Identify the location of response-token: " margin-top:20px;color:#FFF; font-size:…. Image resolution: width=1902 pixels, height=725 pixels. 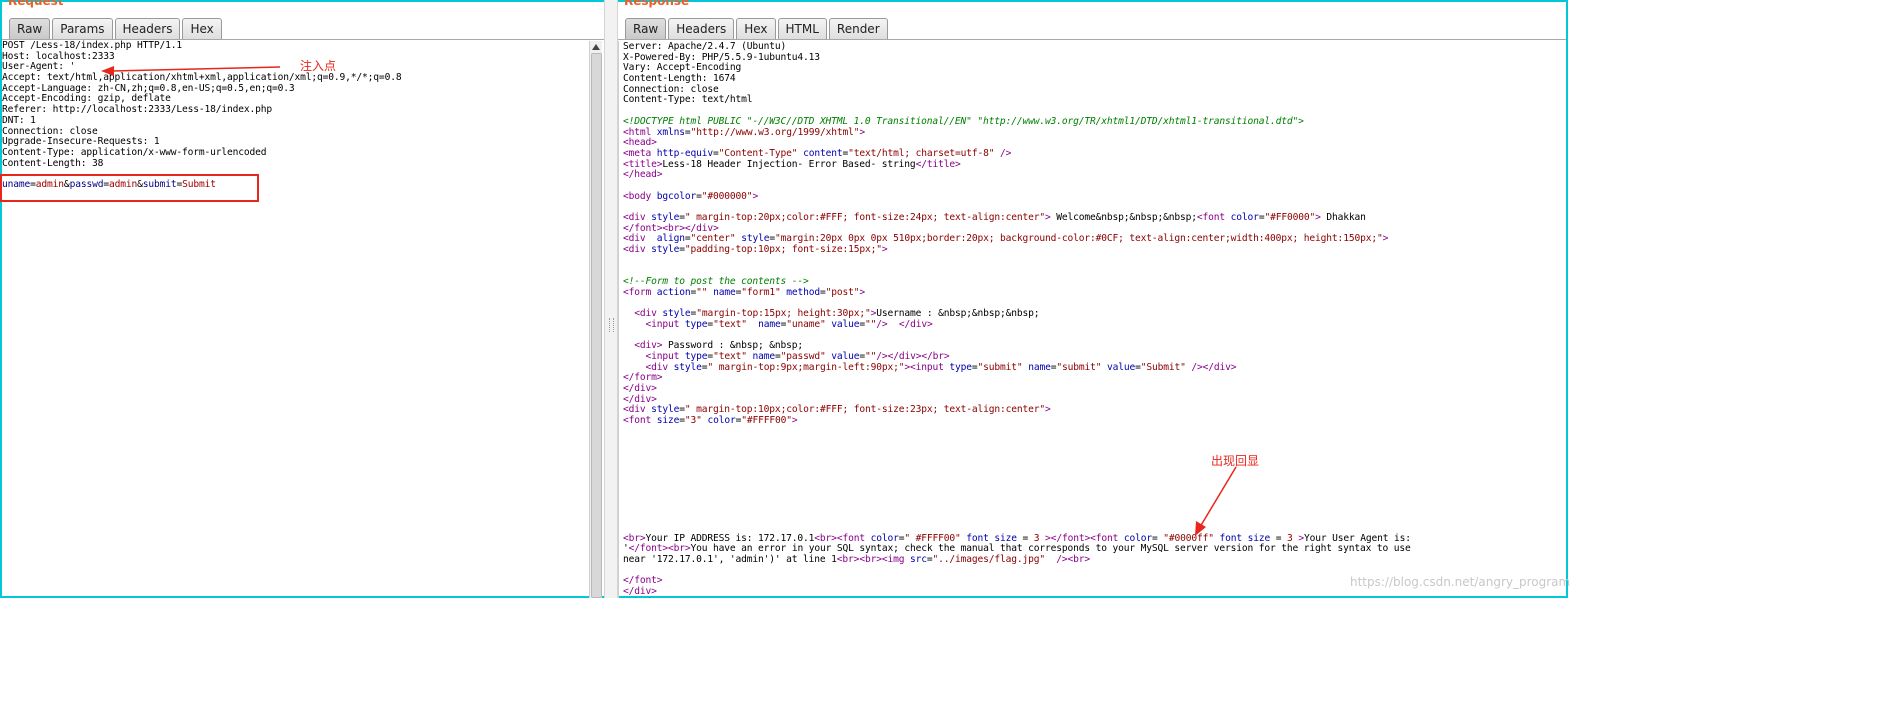
(864, 217).